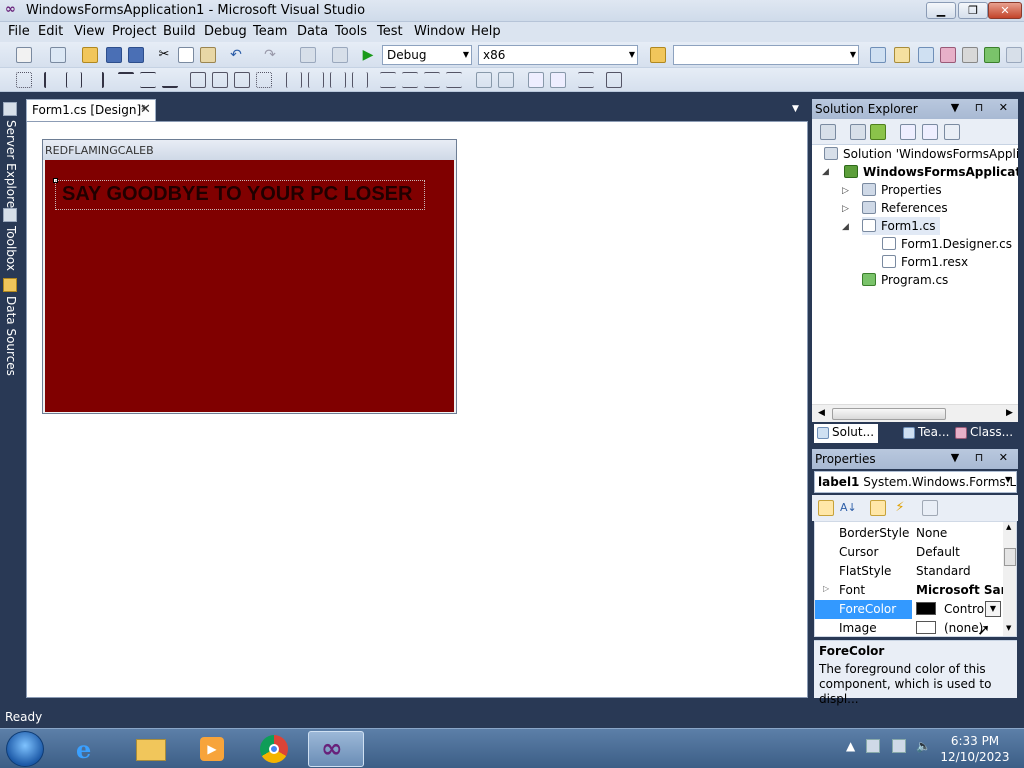 The image size is (1024, 768). I want to click on align-middles-icon, so click(148, 80).